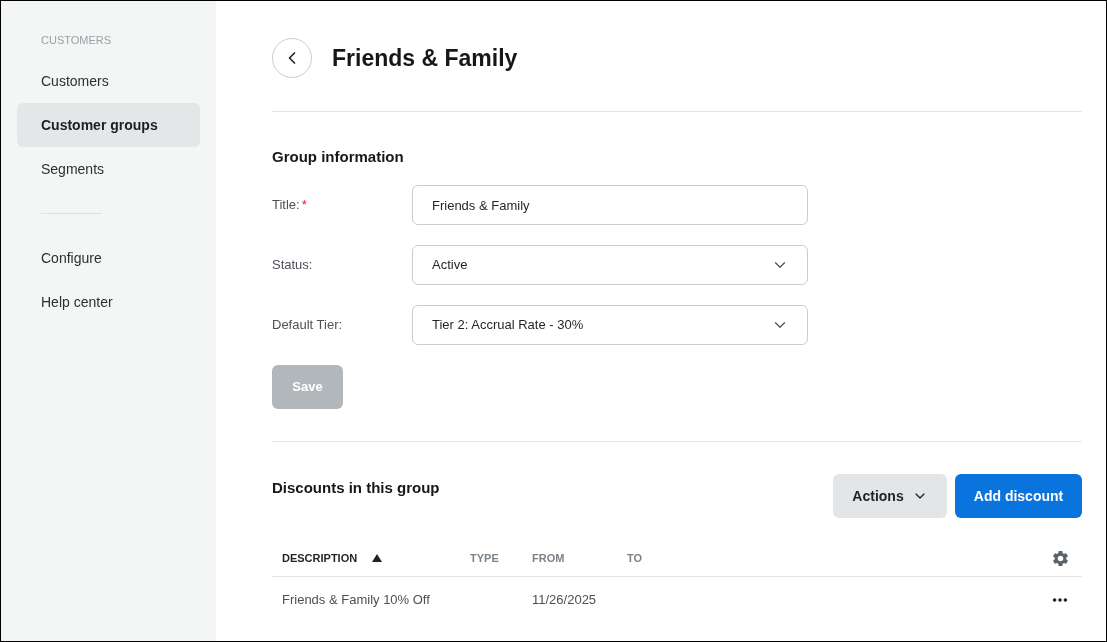 The width and height of the screenshot is (1107, 642). I want to click on section-heading: Group information, so click(338, 157).